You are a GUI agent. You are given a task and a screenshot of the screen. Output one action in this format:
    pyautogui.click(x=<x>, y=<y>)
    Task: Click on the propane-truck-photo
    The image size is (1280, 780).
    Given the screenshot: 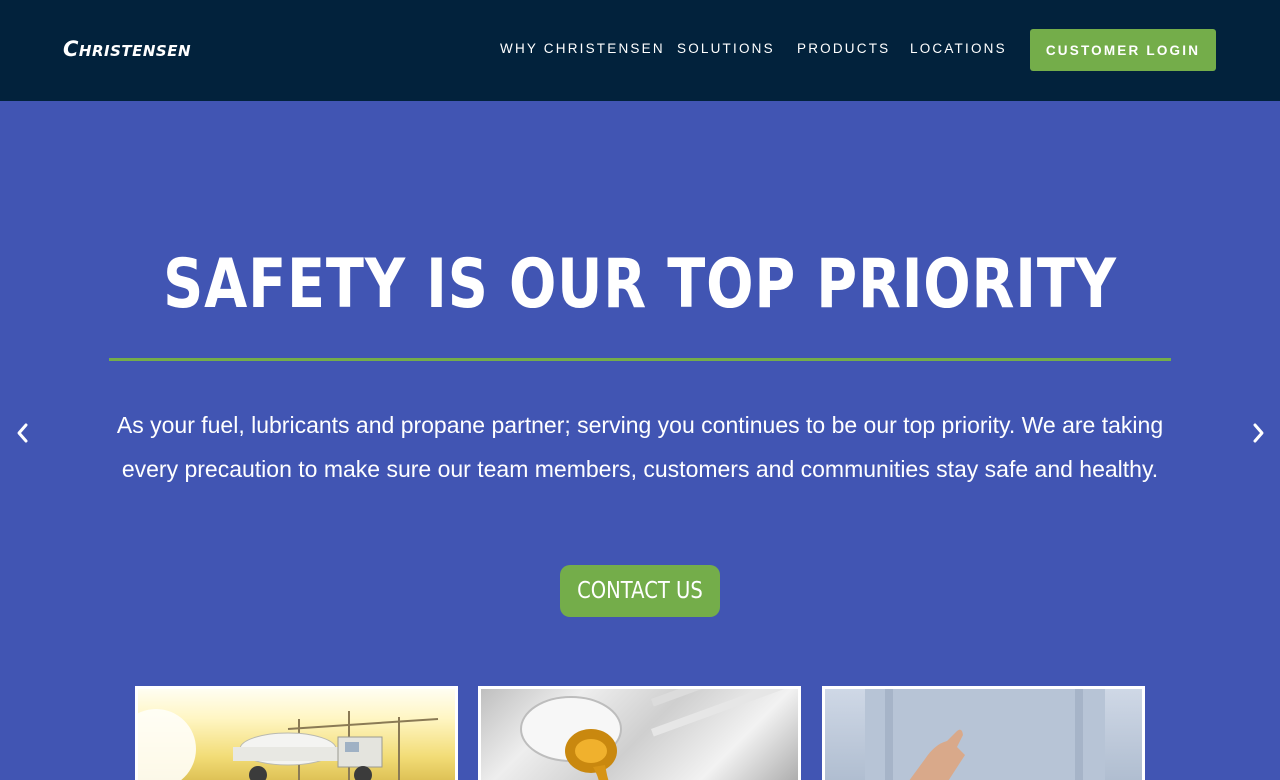 What is the action you would take?
    pyautogui.click(x=296, y=734)
    